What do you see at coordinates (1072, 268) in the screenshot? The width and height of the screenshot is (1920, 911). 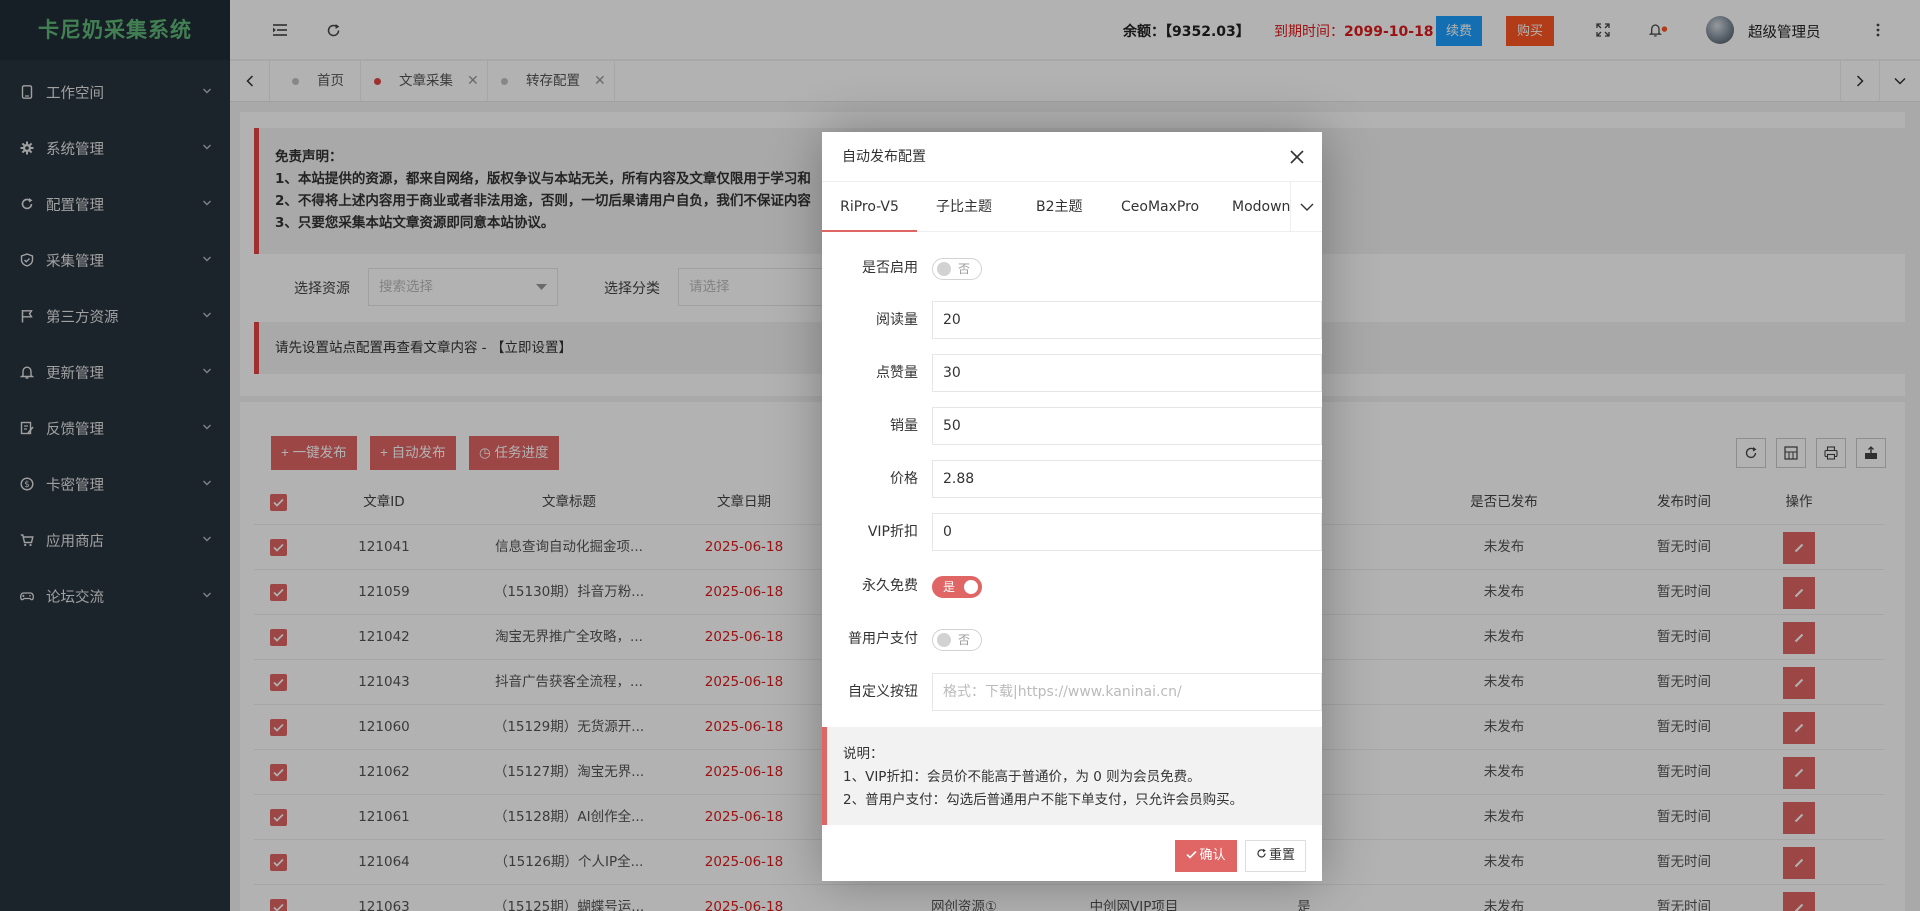 I see `field-enable: 是否启用 否` at bounding box center [1072, 268].